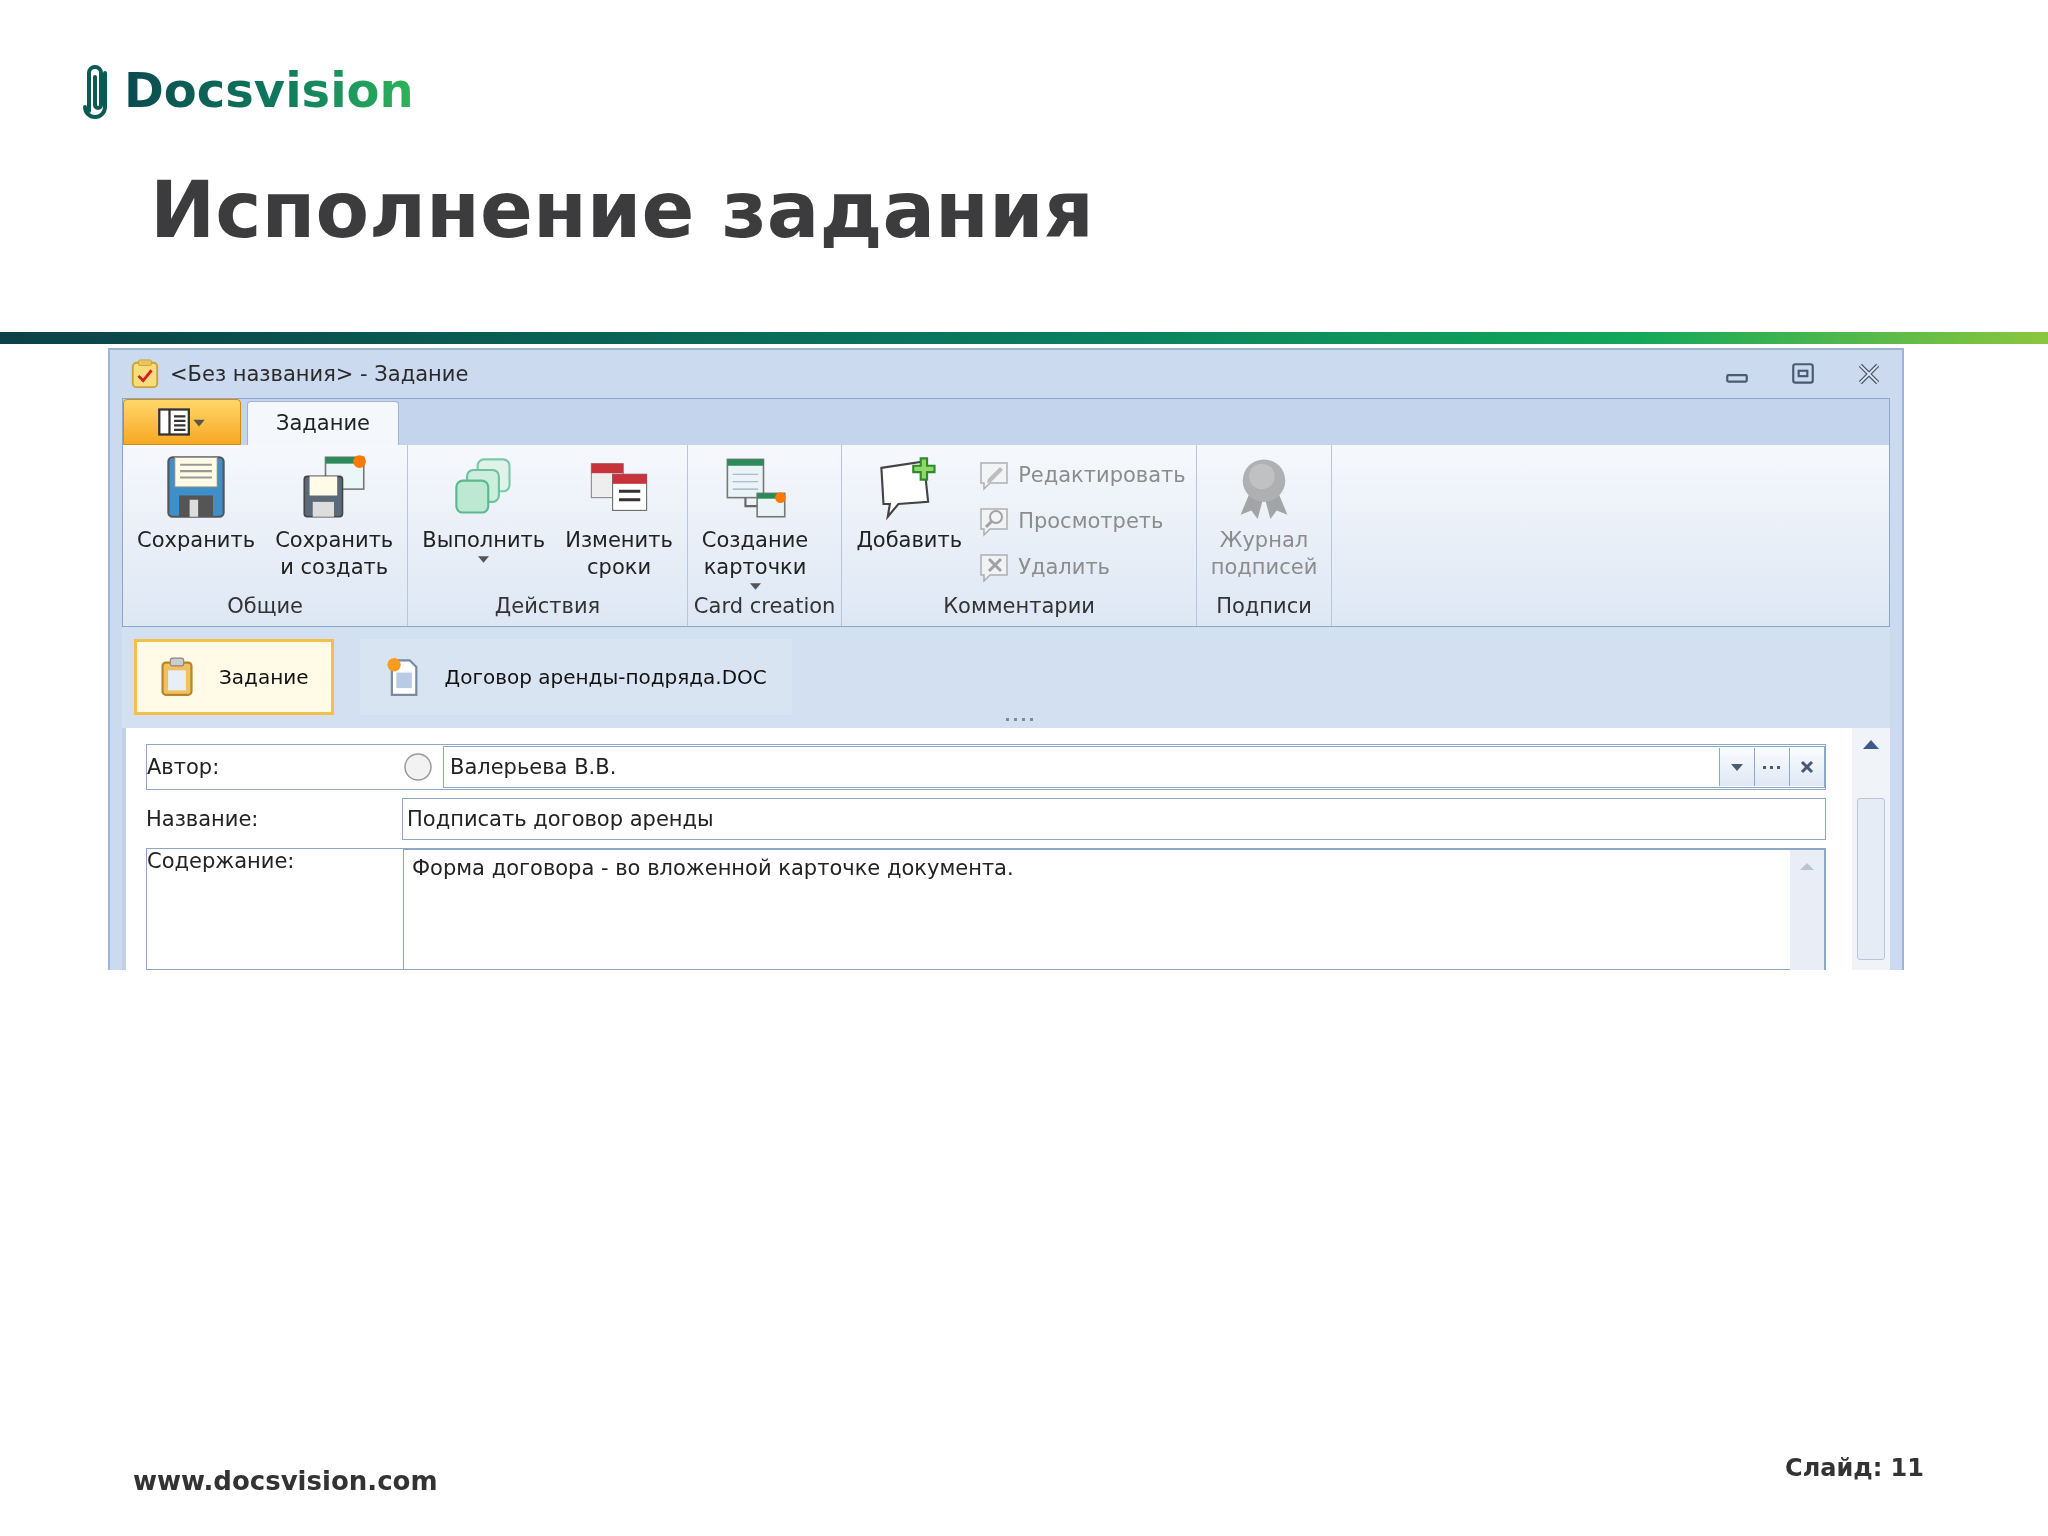 This screenshot has width=2048, height=1536. Describe the element at coordinates (203, 819) in the screenshot. I see `field-label: Название:` at that location.